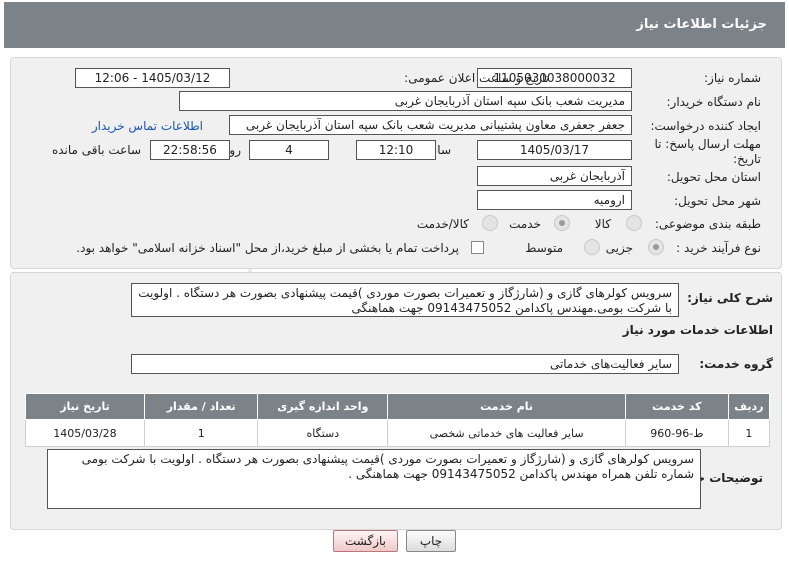  I want to click on cell-quantity: 1, so click(201, 433).